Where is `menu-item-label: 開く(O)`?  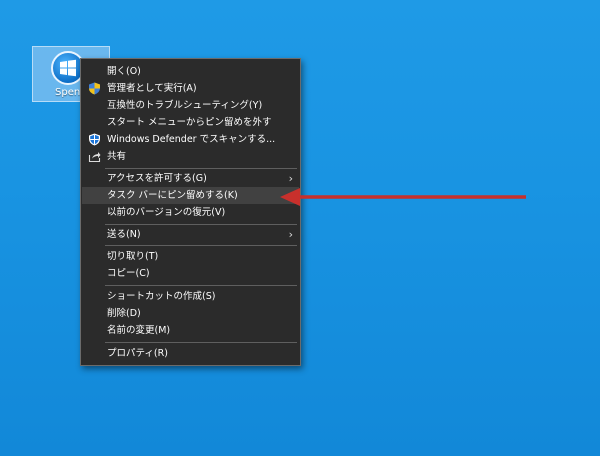
menu-item-label: 開く(O) is located at coordinates (124, 71).